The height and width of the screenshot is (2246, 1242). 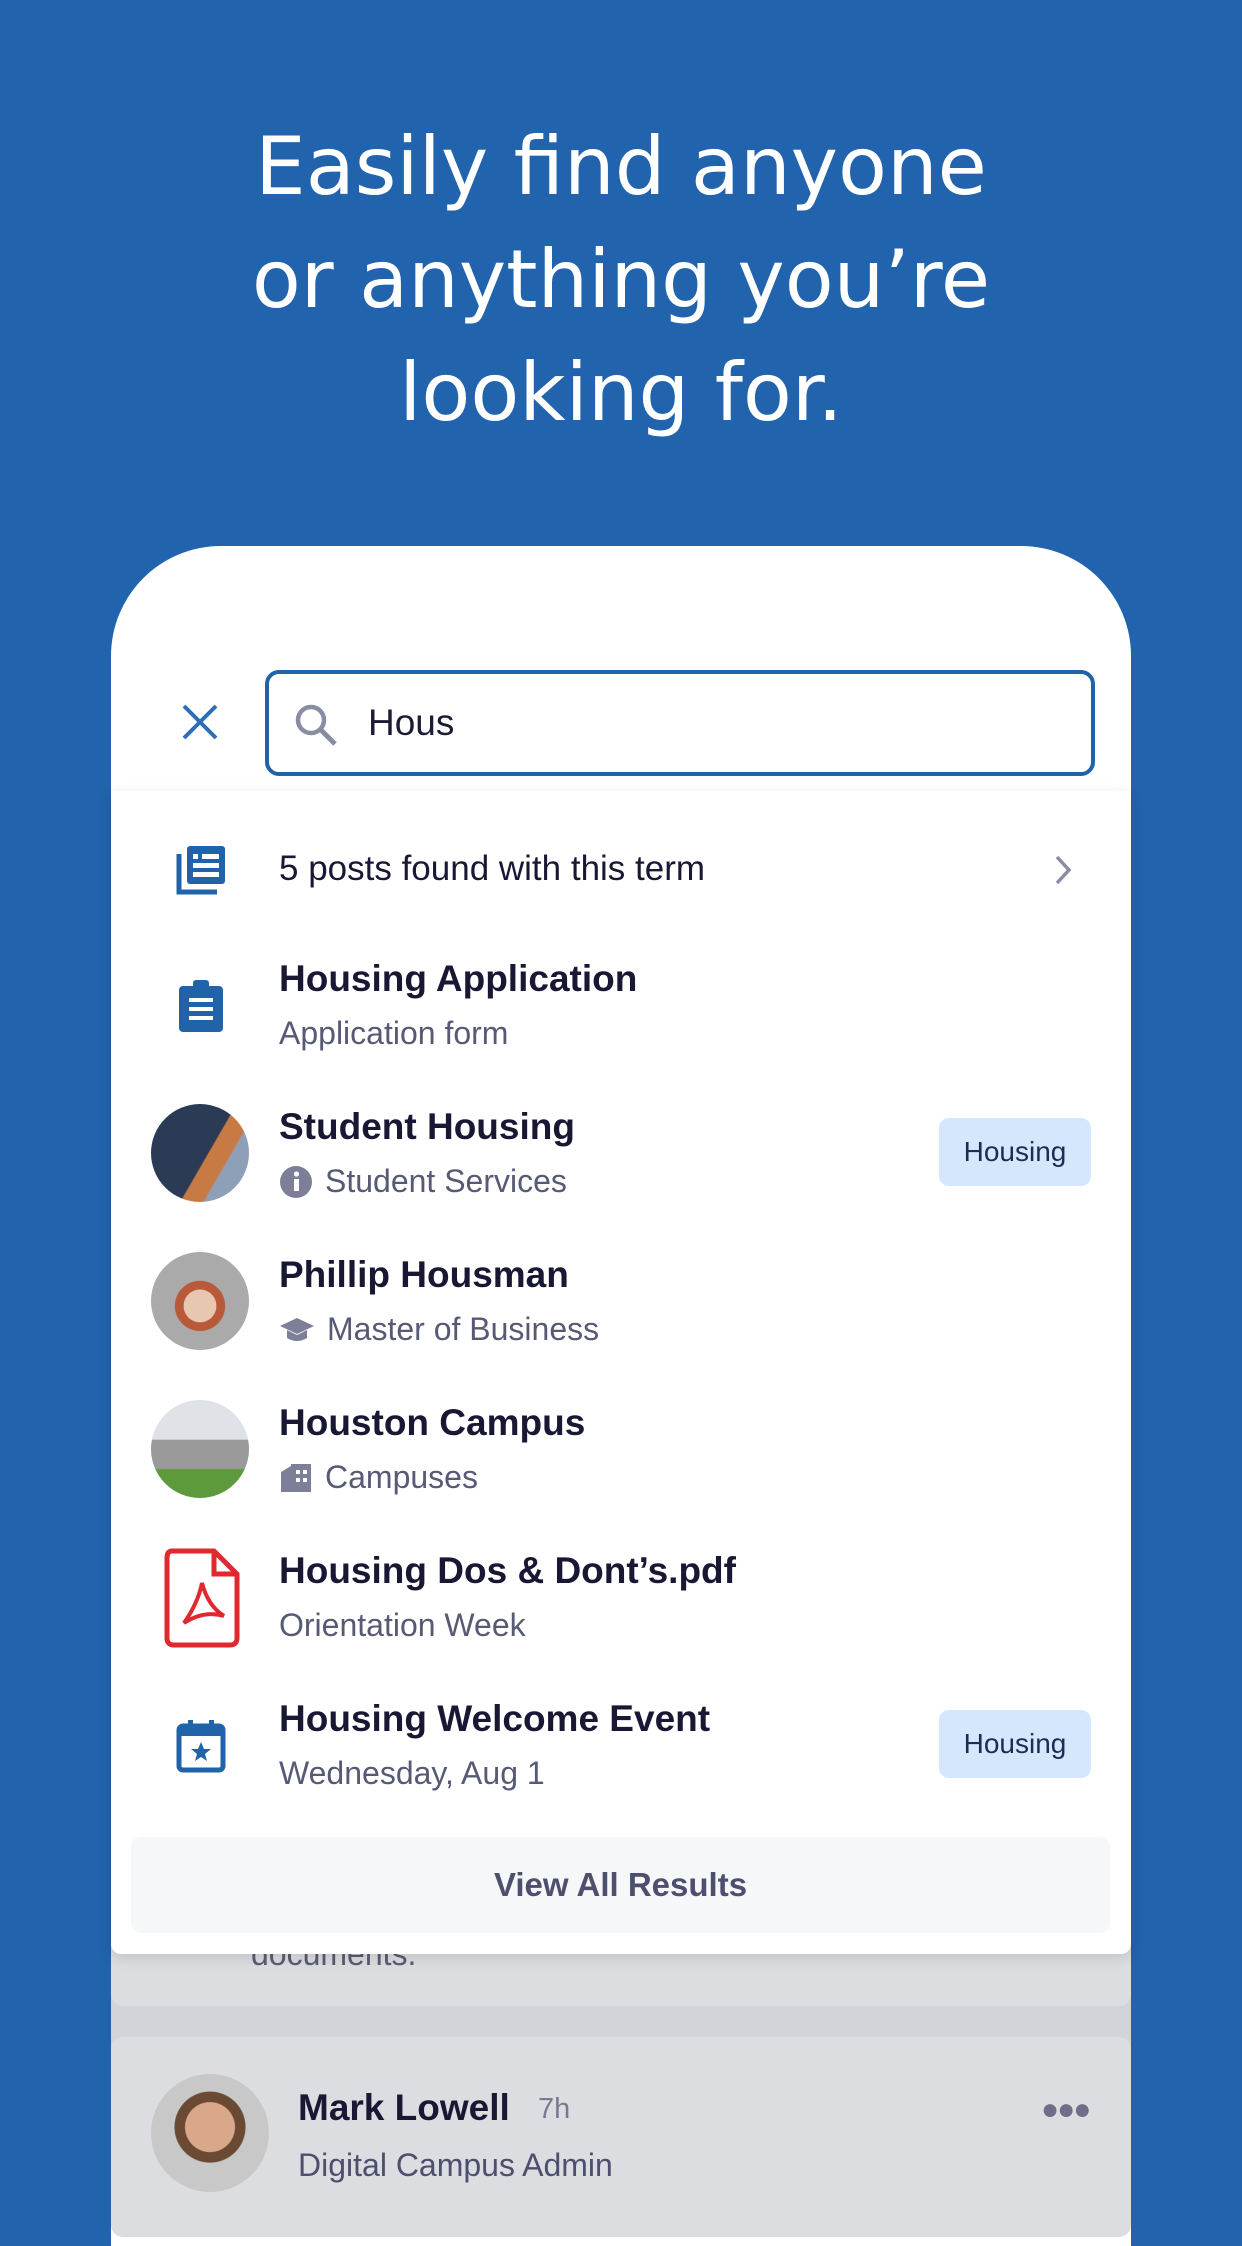 I want to click on building-photo, so click(x=200, y=1153).